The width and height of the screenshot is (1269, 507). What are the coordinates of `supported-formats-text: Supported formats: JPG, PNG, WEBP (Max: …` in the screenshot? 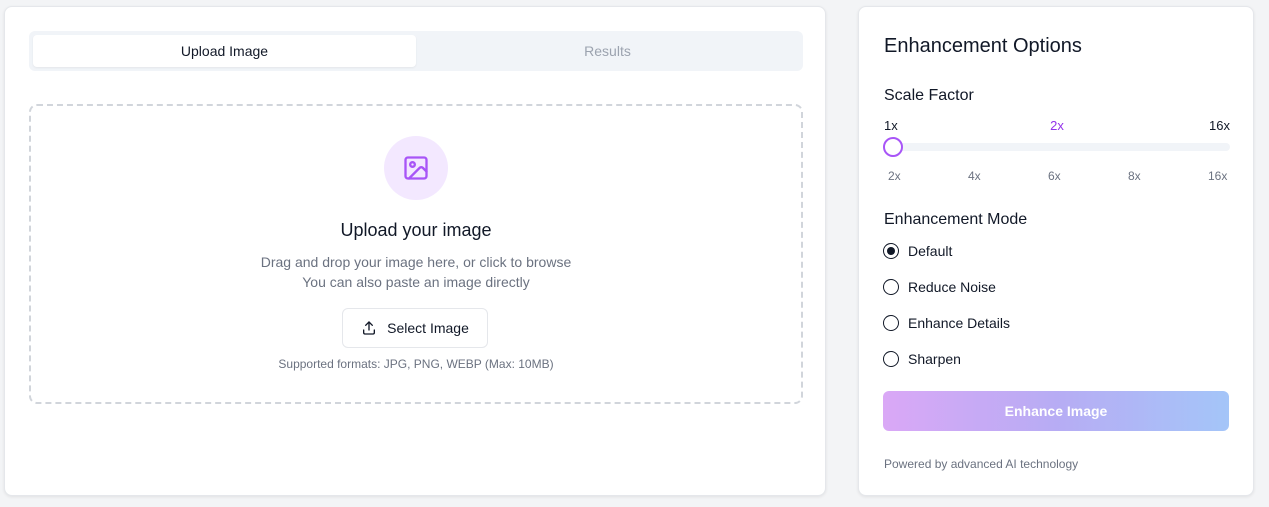 It's located at (416, 364).